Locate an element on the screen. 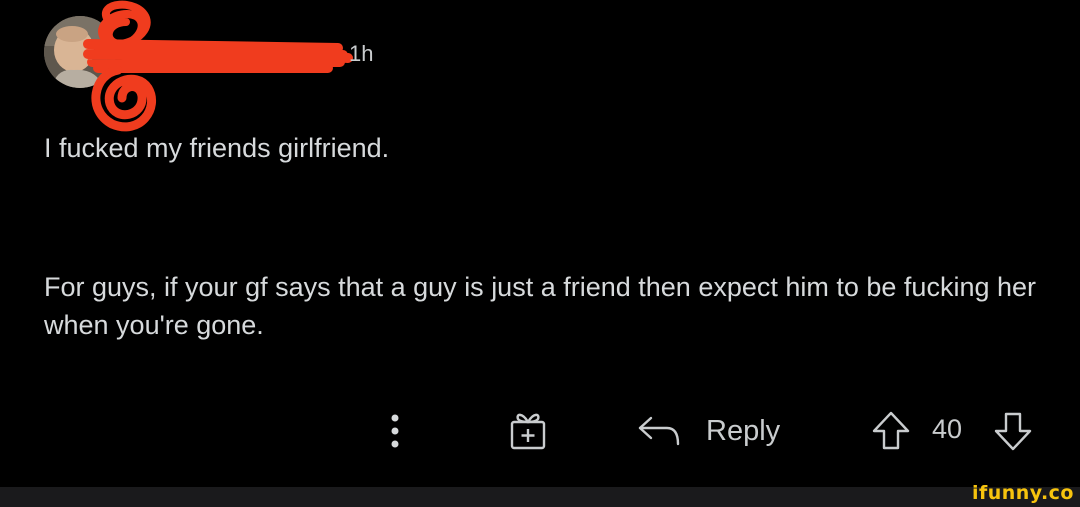 This screenshot has width=1080, height=507. reply-button: Reply is located at coordinates (708, 431).